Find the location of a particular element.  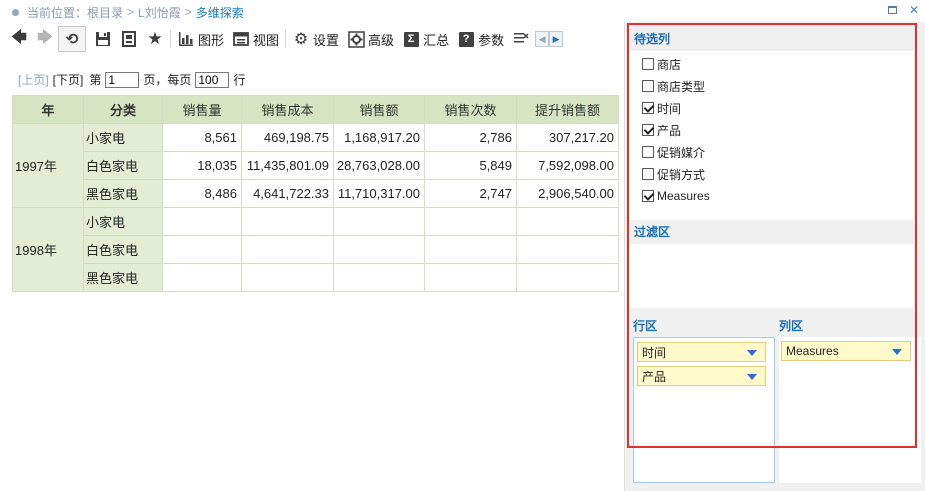

maximize-icon is located at coordinates (892, 10).